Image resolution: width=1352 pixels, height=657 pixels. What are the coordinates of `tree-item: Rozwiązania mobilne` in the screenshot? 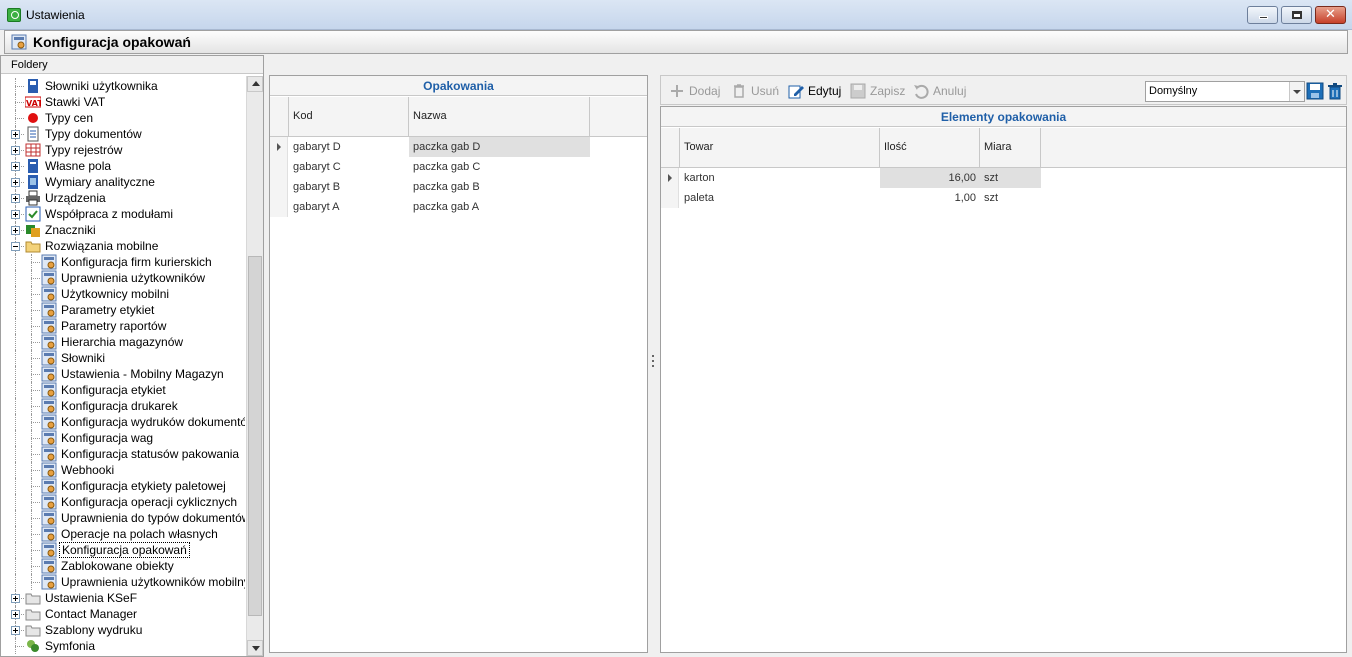 It's located at (123, 246).